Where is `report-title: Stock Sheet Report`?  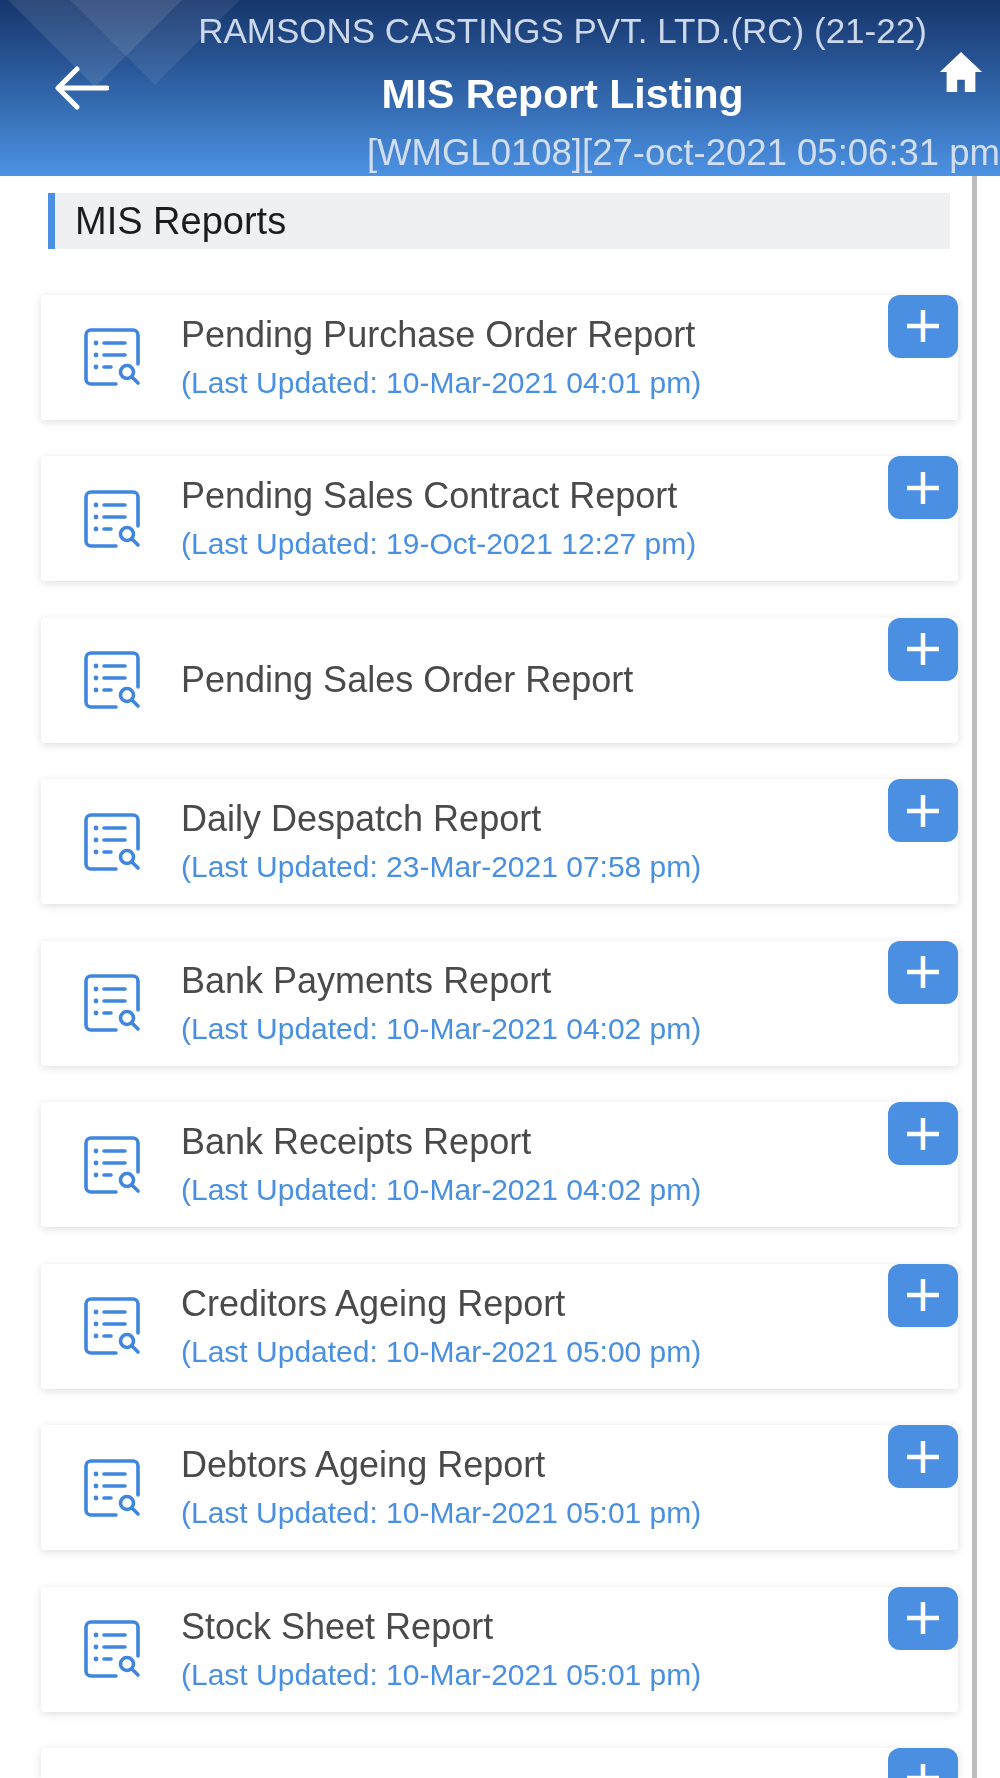 report-title: Stock Sheet Report is located at coordinates (338, 1626).